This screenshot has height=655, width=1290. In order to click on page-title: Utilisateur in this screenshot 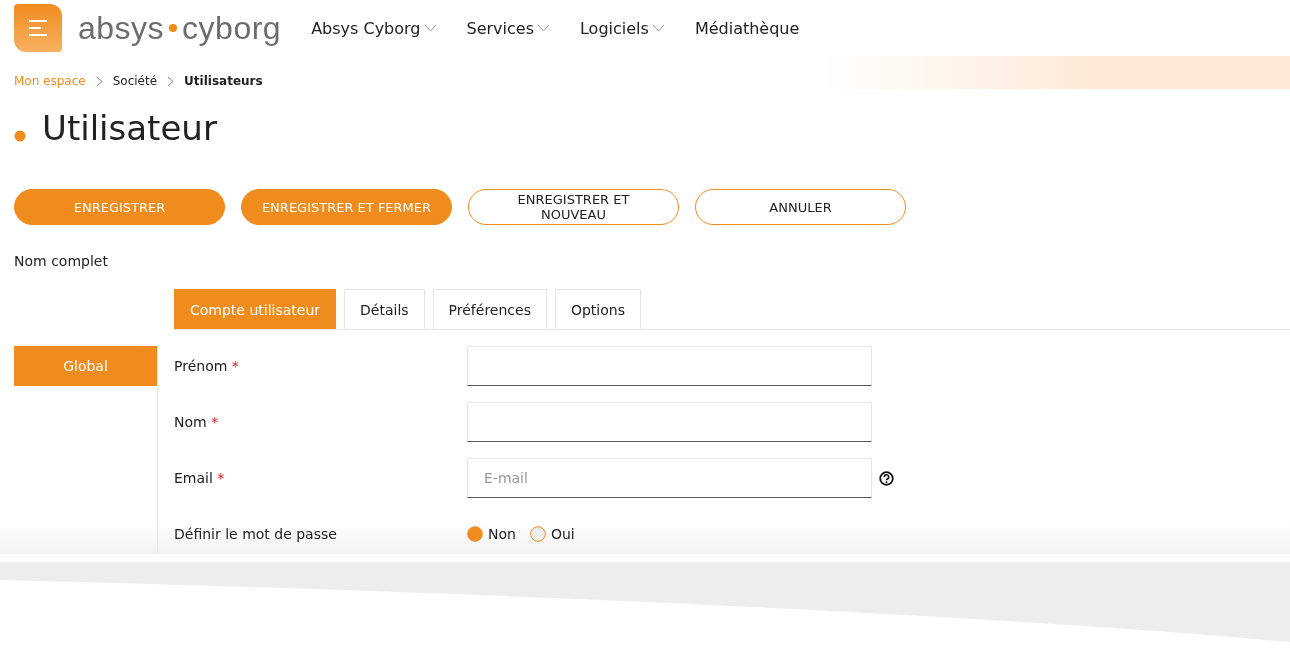, I will do `click(129, 128)`.